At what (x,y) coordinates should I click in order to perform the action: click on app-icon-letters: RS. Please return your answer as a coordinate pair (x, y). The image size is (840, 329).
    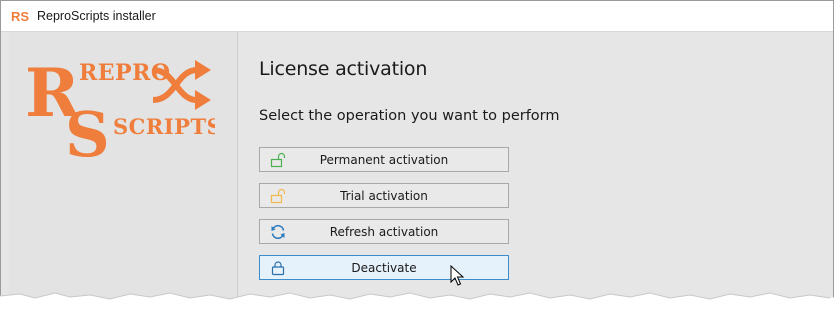
    Looking at the image, I should click on (20, 16).